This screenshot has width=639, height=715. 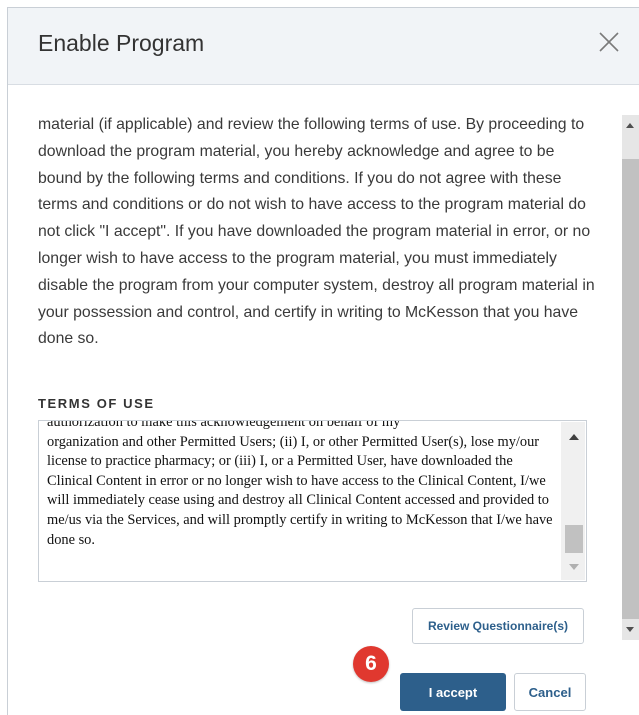 I want to click on close-icon, so click(x=609, y=42).